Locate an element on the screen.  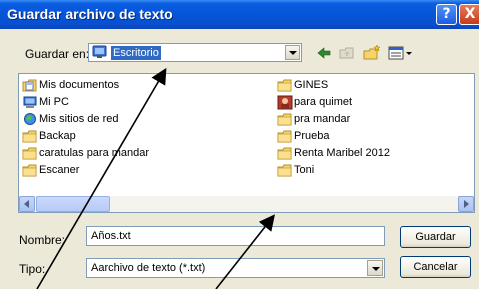
file-list-item-label: caratulas para mandar is located at coordinates (94, 153).